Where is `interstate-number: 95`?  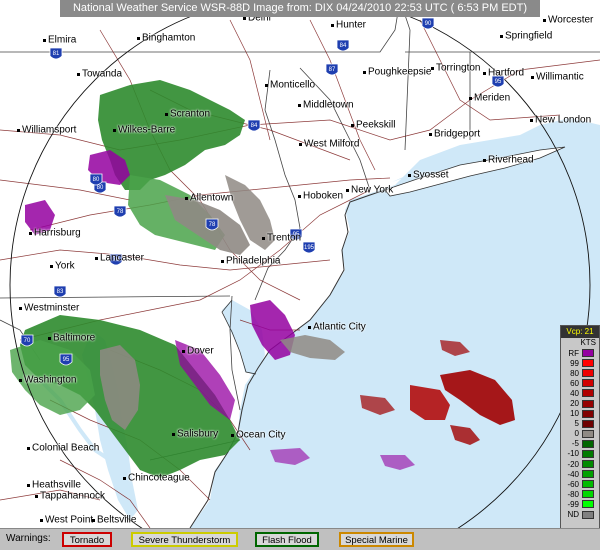 interstate-number: 95 is located at coordinates (498, 82).